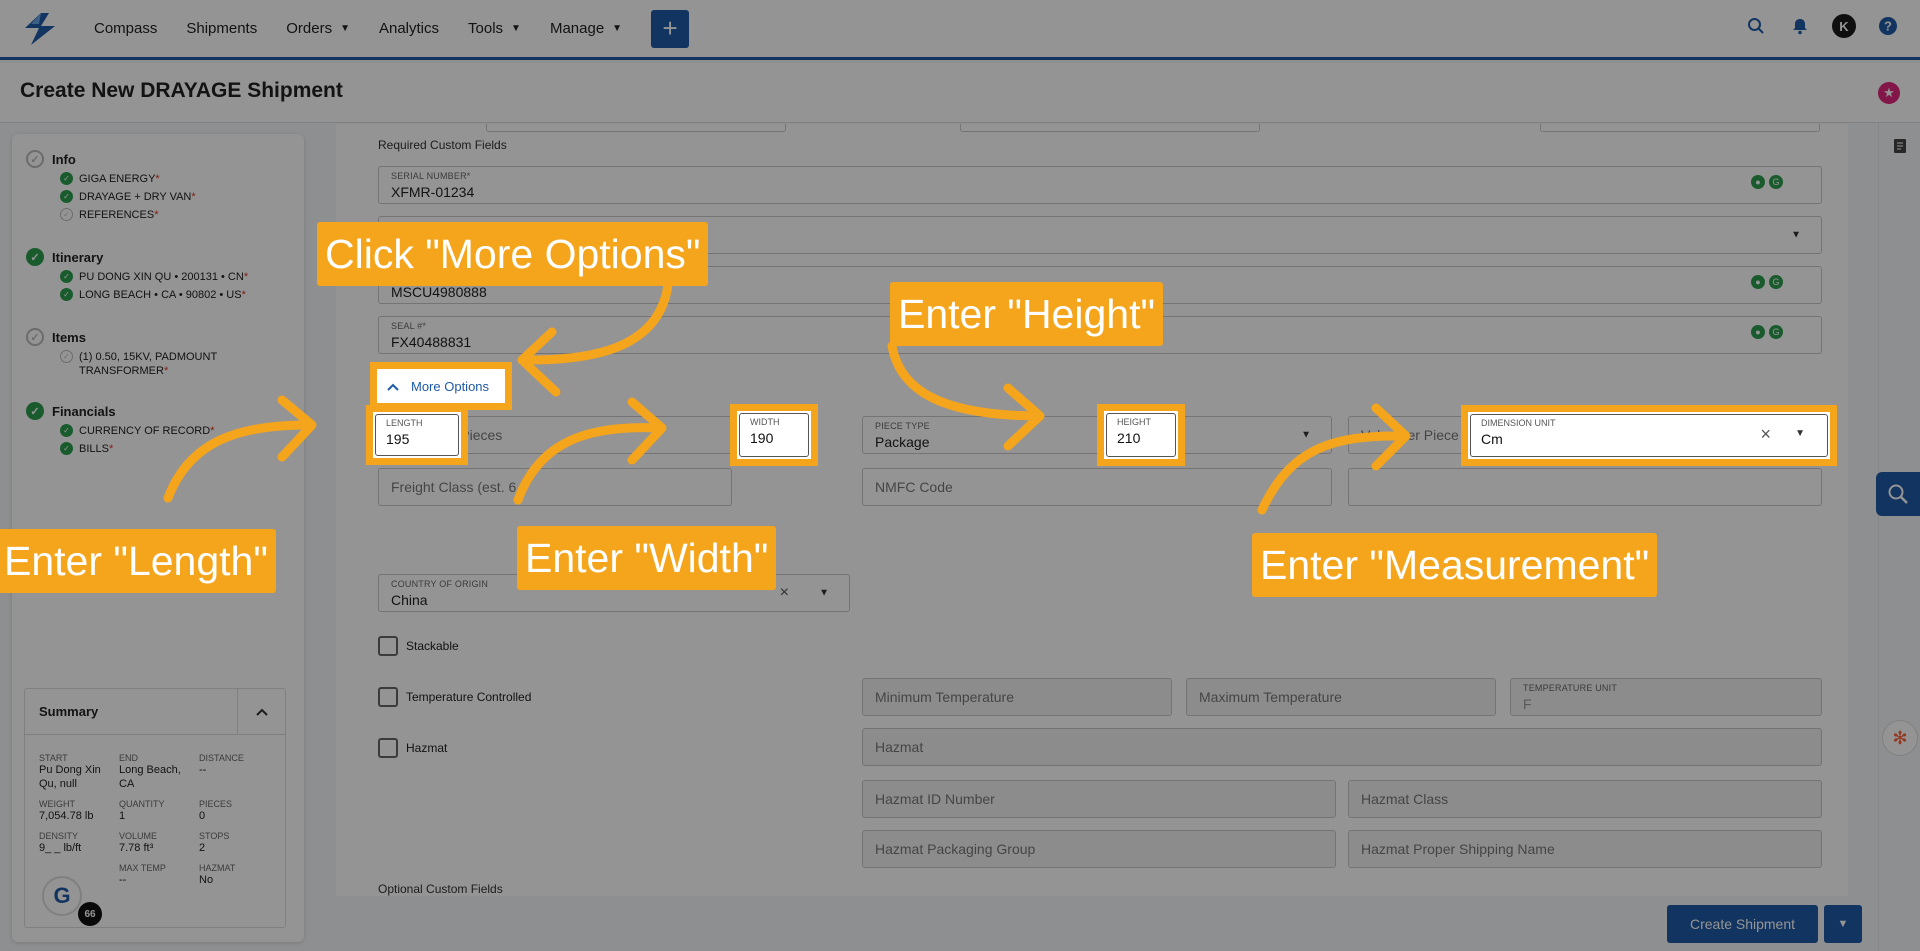 The width and height of the screenshot is (1920, 951). I want to click on callout-more-options: Click "More Options", so click(513, 254).